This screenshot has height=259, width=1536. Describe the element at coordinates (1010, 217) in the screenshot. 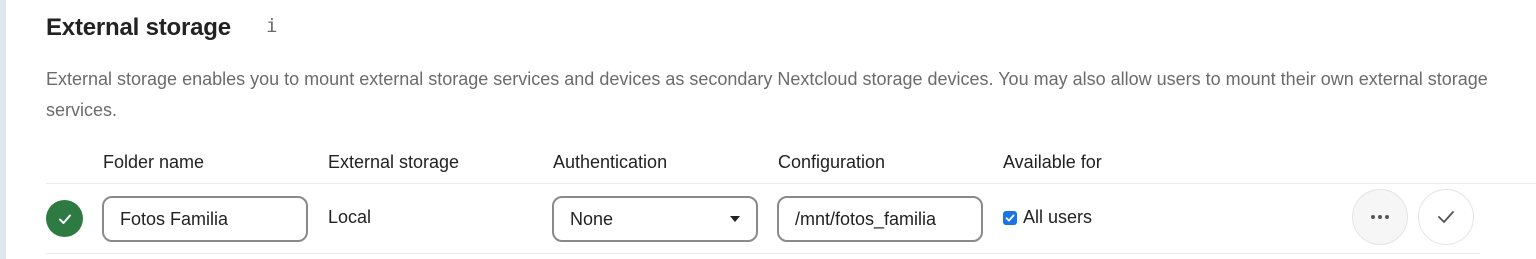

I see `all-users-checkbox` at that location.